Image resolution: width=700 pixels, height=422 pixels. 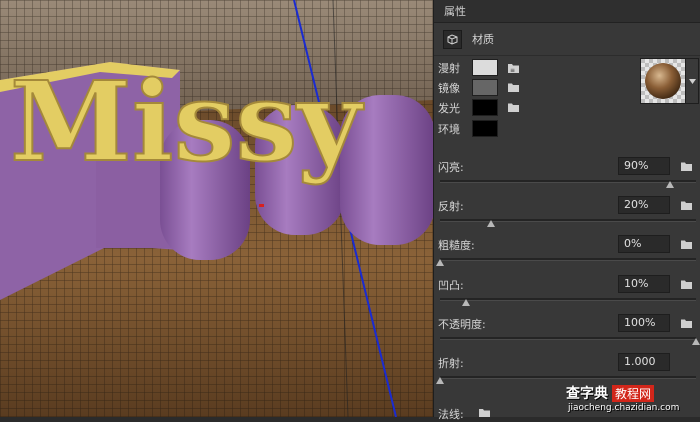 I want to click on refraction-slider-thumb, so click(x=440, y=380).